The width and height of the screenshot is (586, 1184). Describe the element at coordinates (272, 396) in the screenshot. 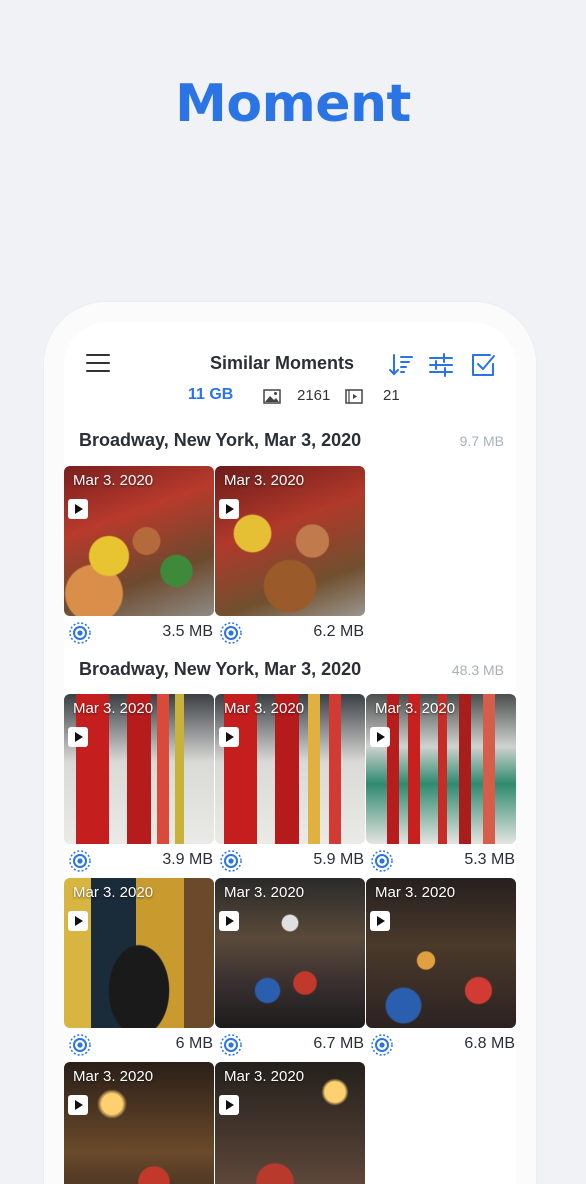

I see `image-icon` at that location.